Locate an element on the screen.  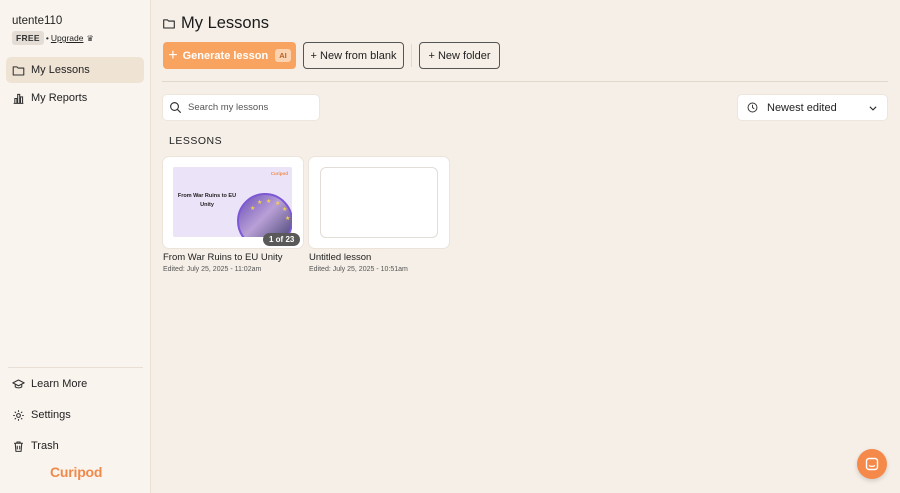
page-title: My Lessons is located at coordinates (225, 23).